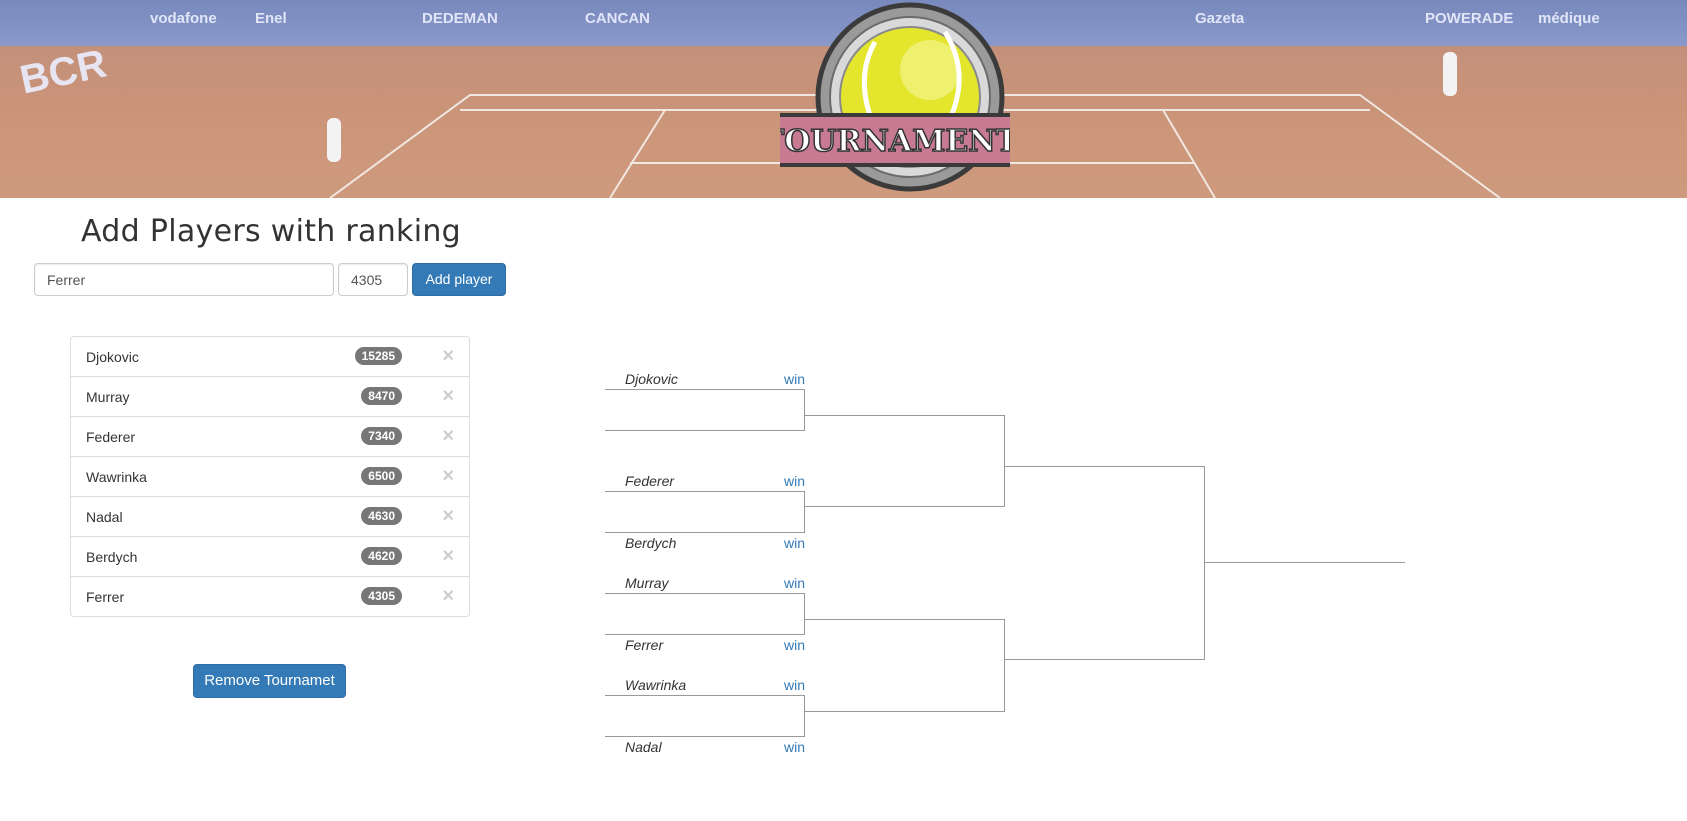 The image size is (1687, 821). I want to click on bracket-player-name: Ferrer, so click(644, 645).